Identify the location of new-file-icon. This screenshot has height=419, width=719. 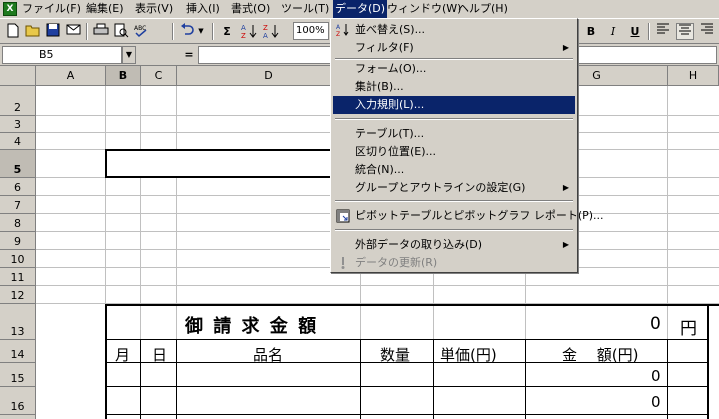
(13, 31).